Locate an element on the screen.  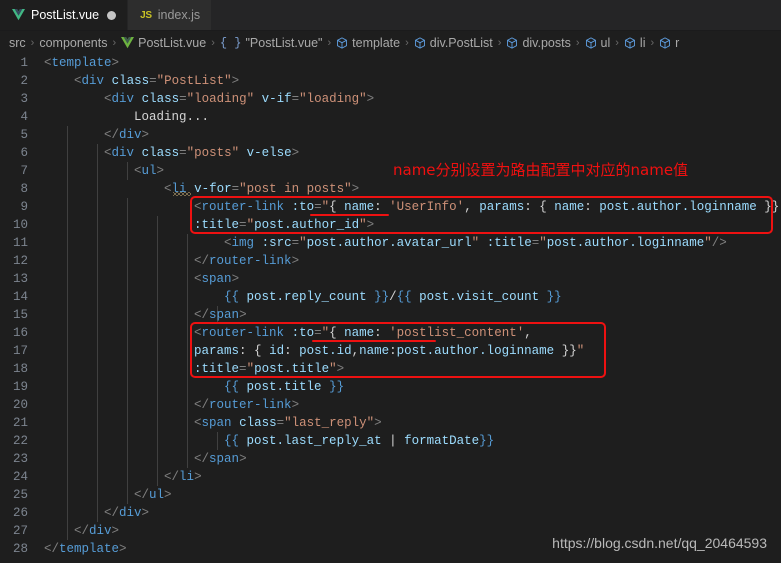
js-icon: JS is located at coordinates (146, 15).